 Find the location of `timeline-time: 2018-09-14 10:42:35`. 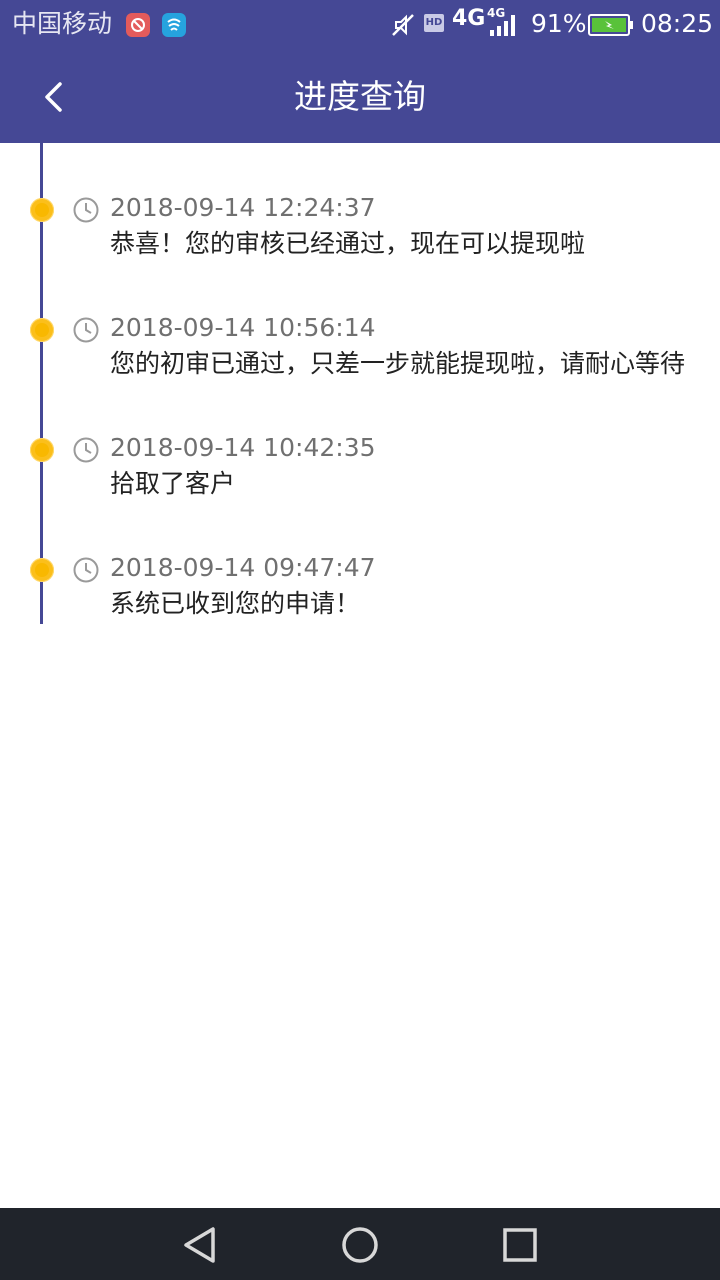

timeline-time: 2018-09-14 10:42:35 is located at coordinates (243, 447).